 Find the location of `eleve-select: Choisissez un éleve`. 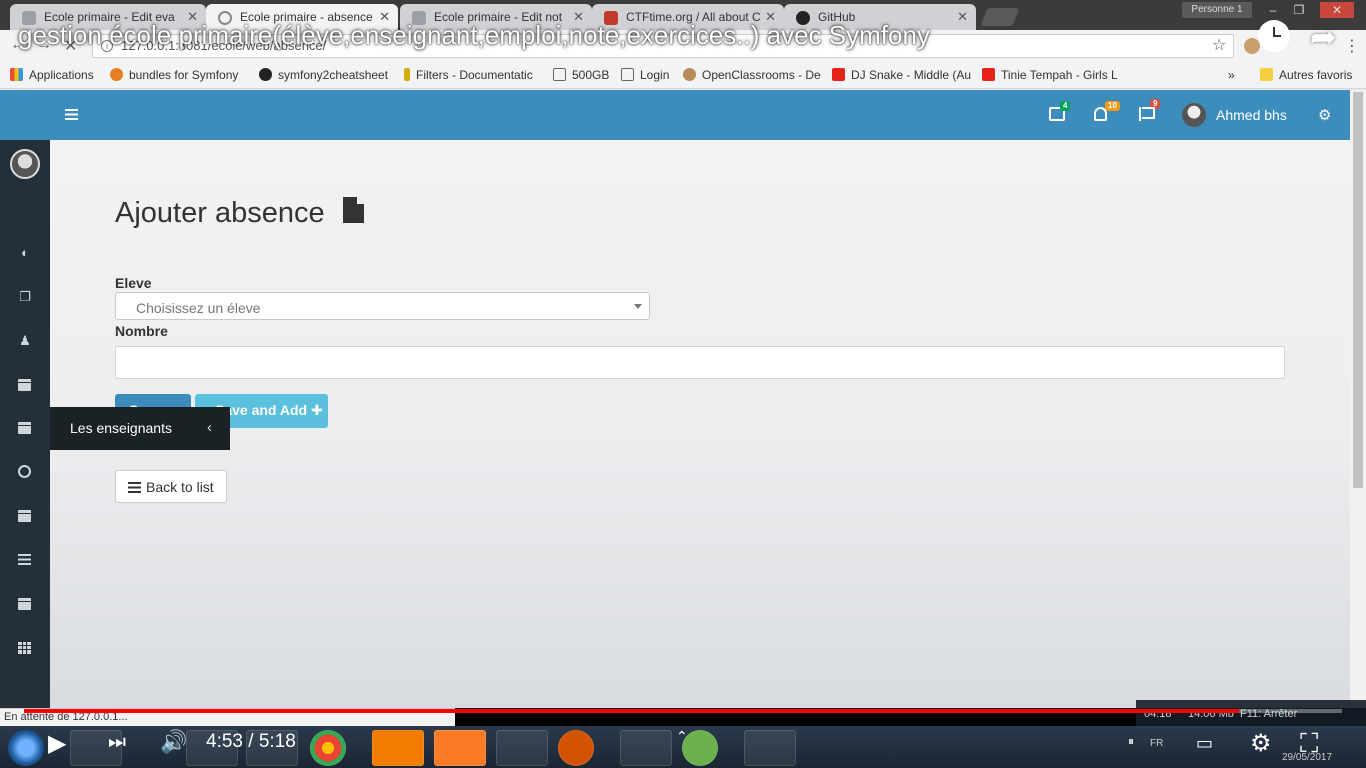

eleve-select: Choisissez un éleve is located at coordinates (382, 306).